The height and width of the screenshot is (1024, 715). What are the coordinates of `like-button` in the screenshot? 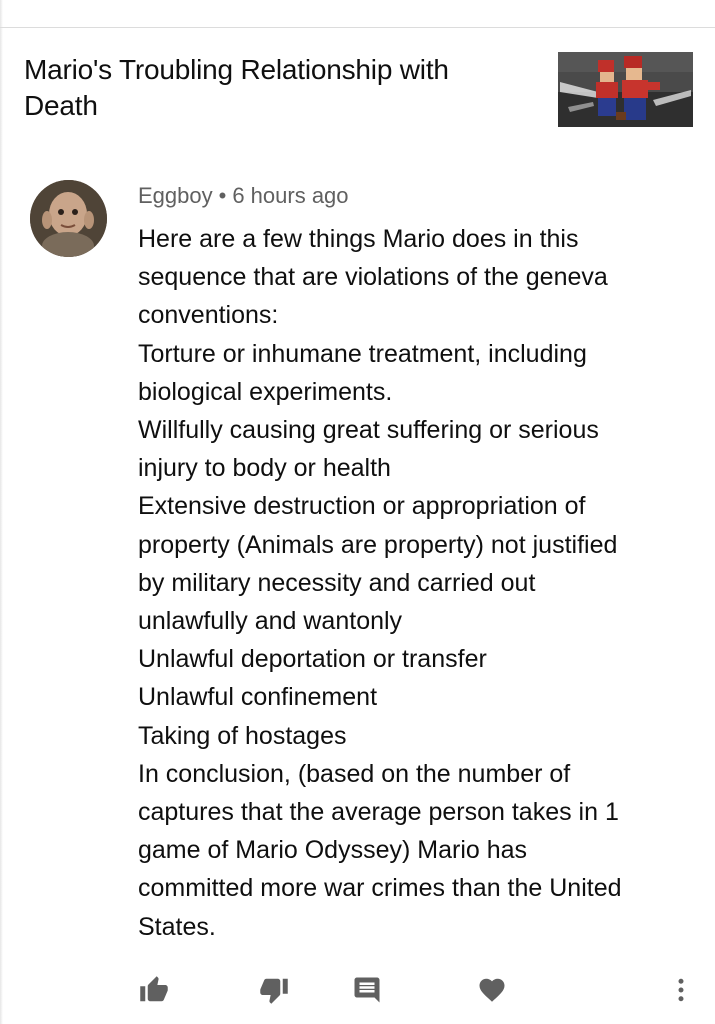 It's located at (154, 990).